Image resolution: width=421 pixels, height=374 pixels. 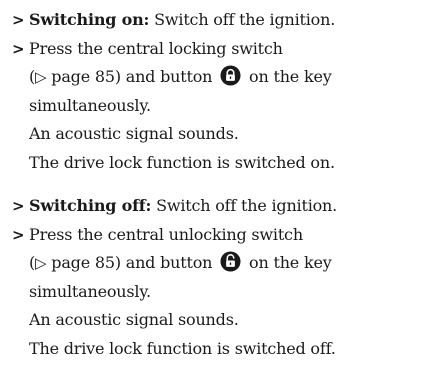 I want to click on step-switching-on: > Switching on: Switch off the ignition., so click(x=214, y=20).